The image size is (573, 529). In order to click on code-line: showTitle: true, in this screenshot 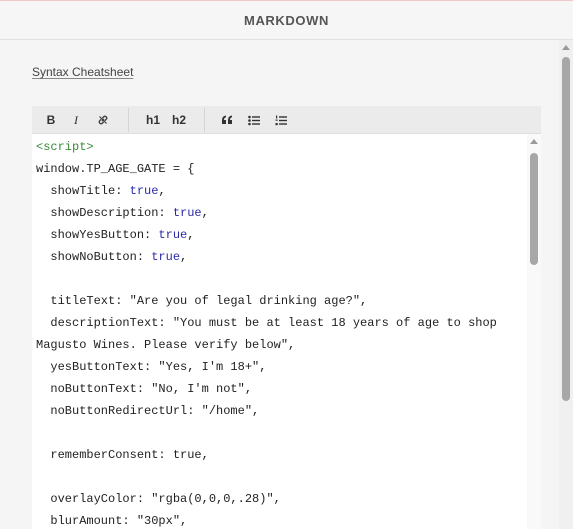, I will do `click(101, 191)`.